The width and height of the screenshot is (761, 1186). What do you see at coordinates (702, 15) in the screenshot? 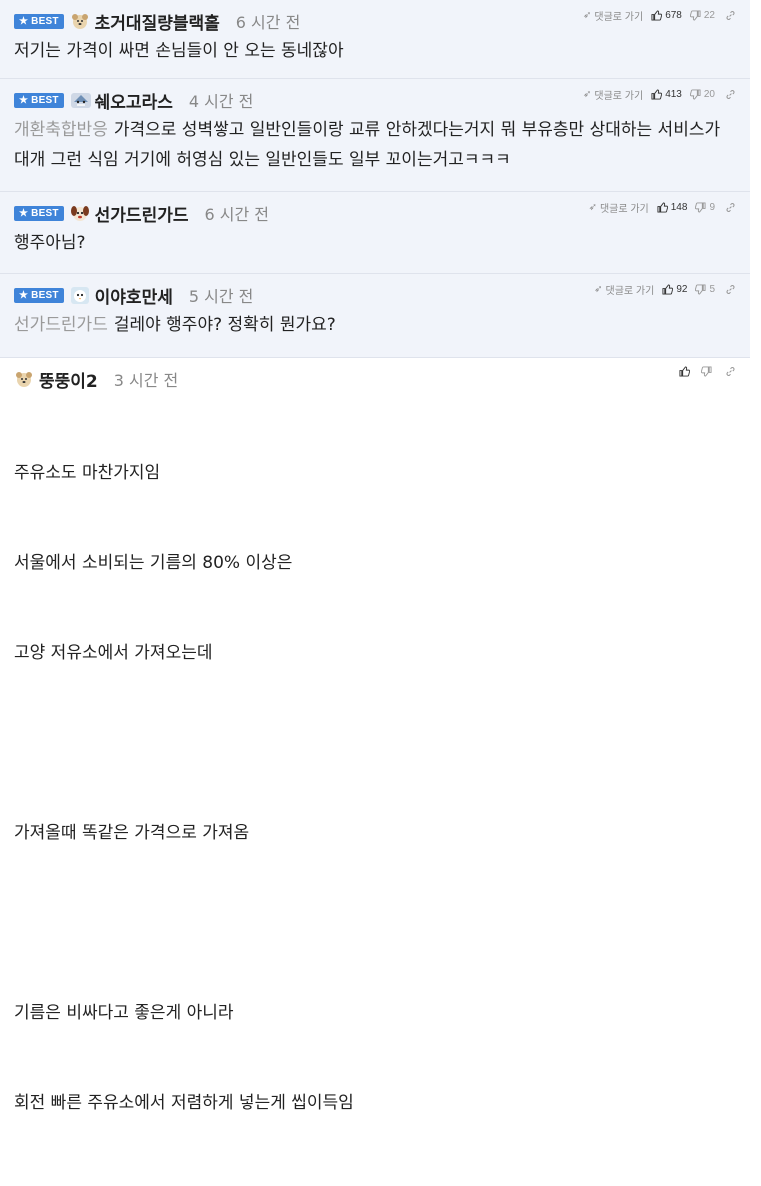
I see `downvote-button: 22` at bounding box center [702, 15].